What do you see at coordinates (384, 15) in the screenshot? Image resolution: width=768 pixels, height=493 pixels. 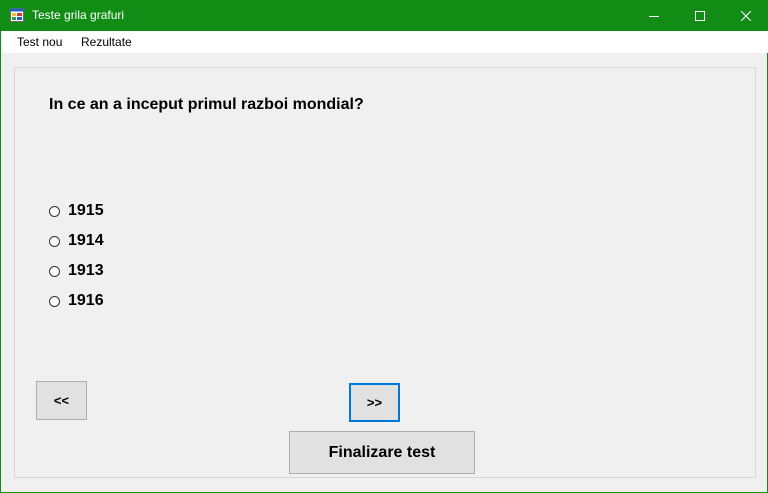 I see `title-bar: Teste grila grafuri` at bounding box center [384, 15].